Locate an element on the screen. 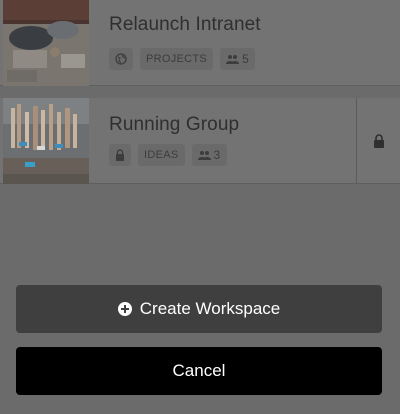 The height and width of the screenshot is (414, 400). create-workspace-button: Create Workspace is located at coordinates (199, 309).